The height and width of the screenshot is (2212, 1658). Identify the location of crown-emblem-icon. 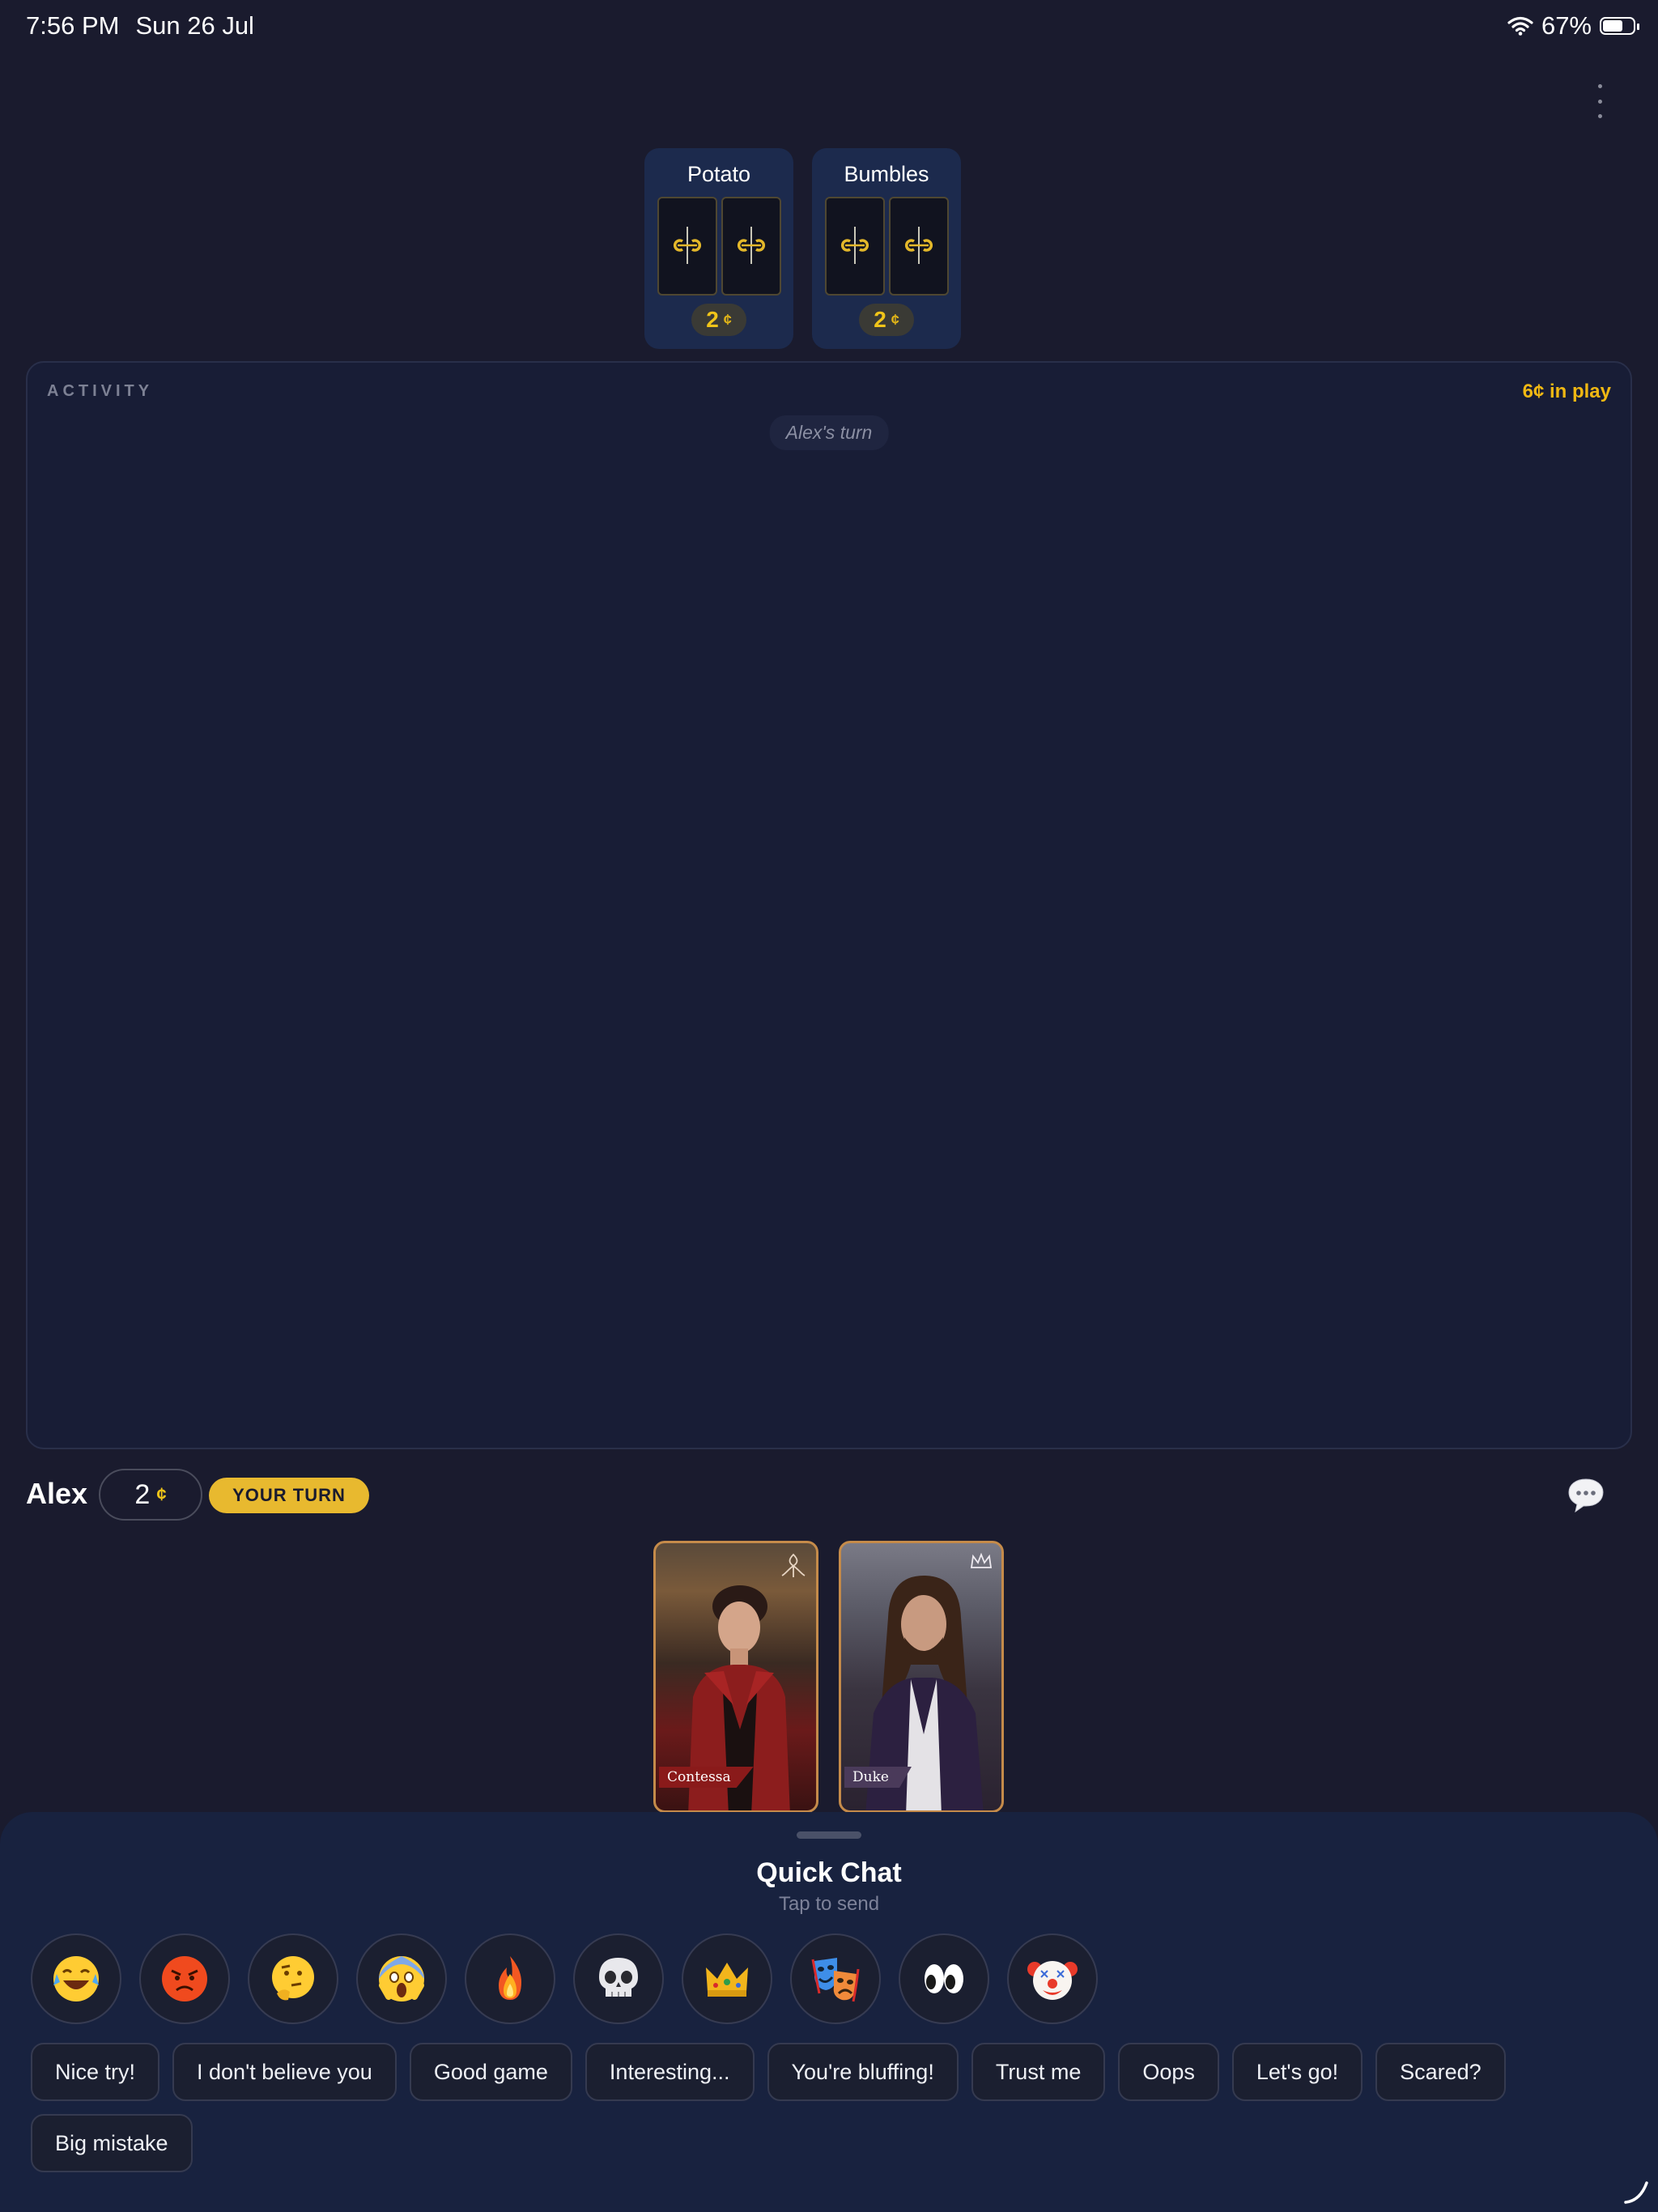
(981, 1560).